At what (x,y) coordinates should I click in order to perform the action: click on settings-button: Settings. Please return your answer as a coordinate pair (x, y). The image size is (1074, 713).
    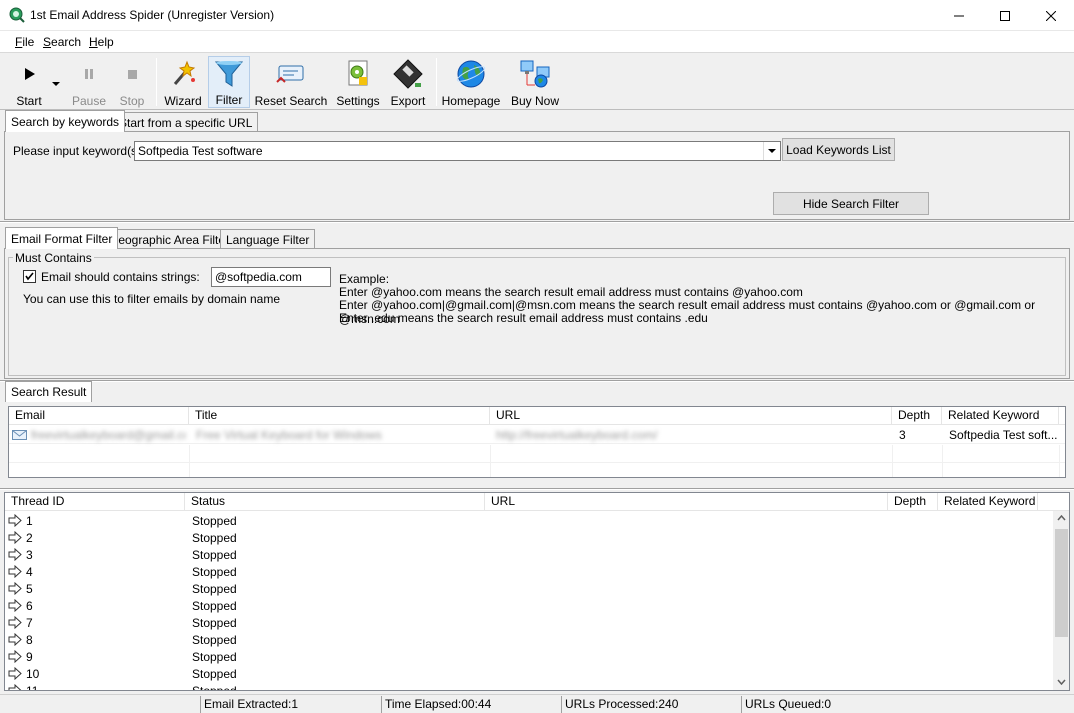
    Looking at the image, I should click on (358, 82).